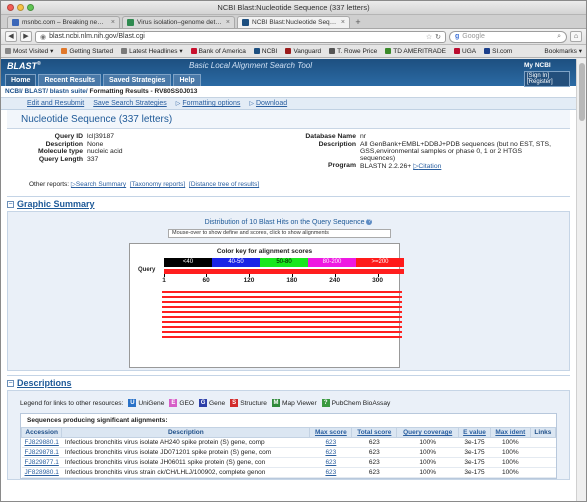  I want to click on bookmark-item: Latest Headlines ▾, so click(152, 51).